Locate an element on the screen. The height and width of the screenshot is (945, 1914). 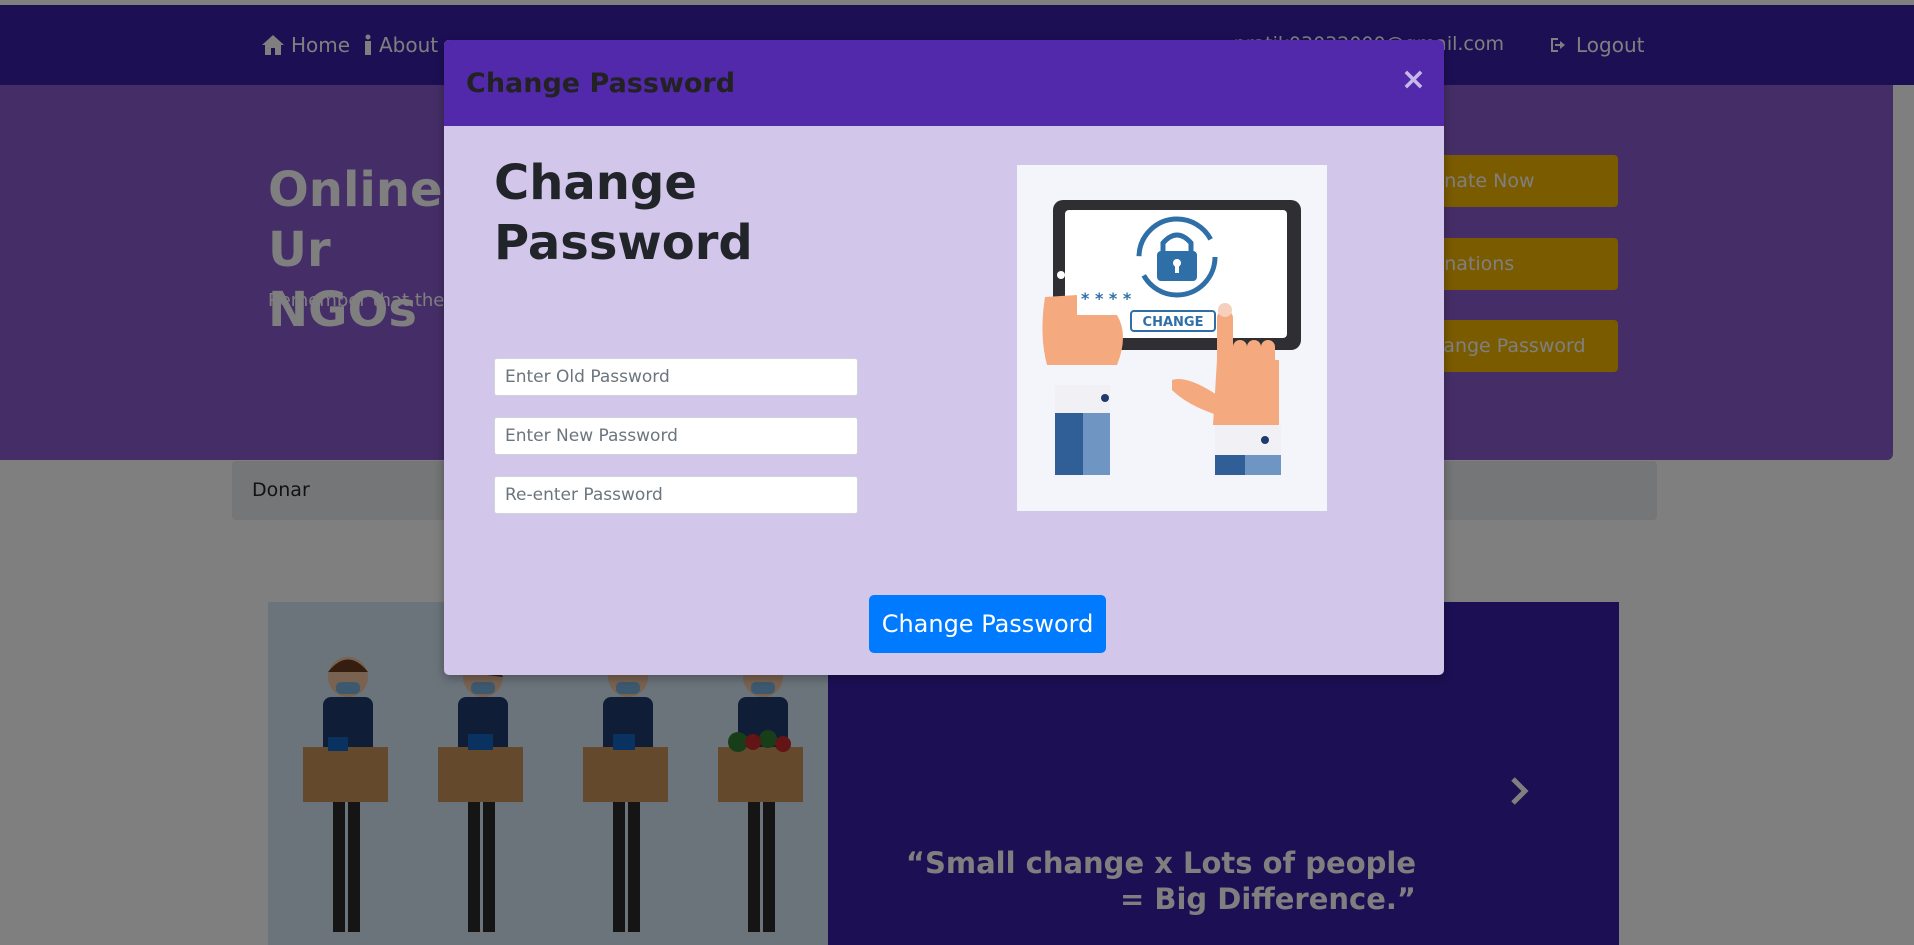
reenter-password-input is located at coordinates (676, 495).